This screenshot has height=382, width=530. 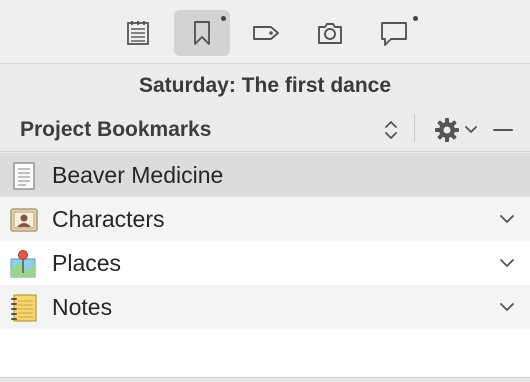 I want to click on bookmark-icon, so click(x=202, y=33).